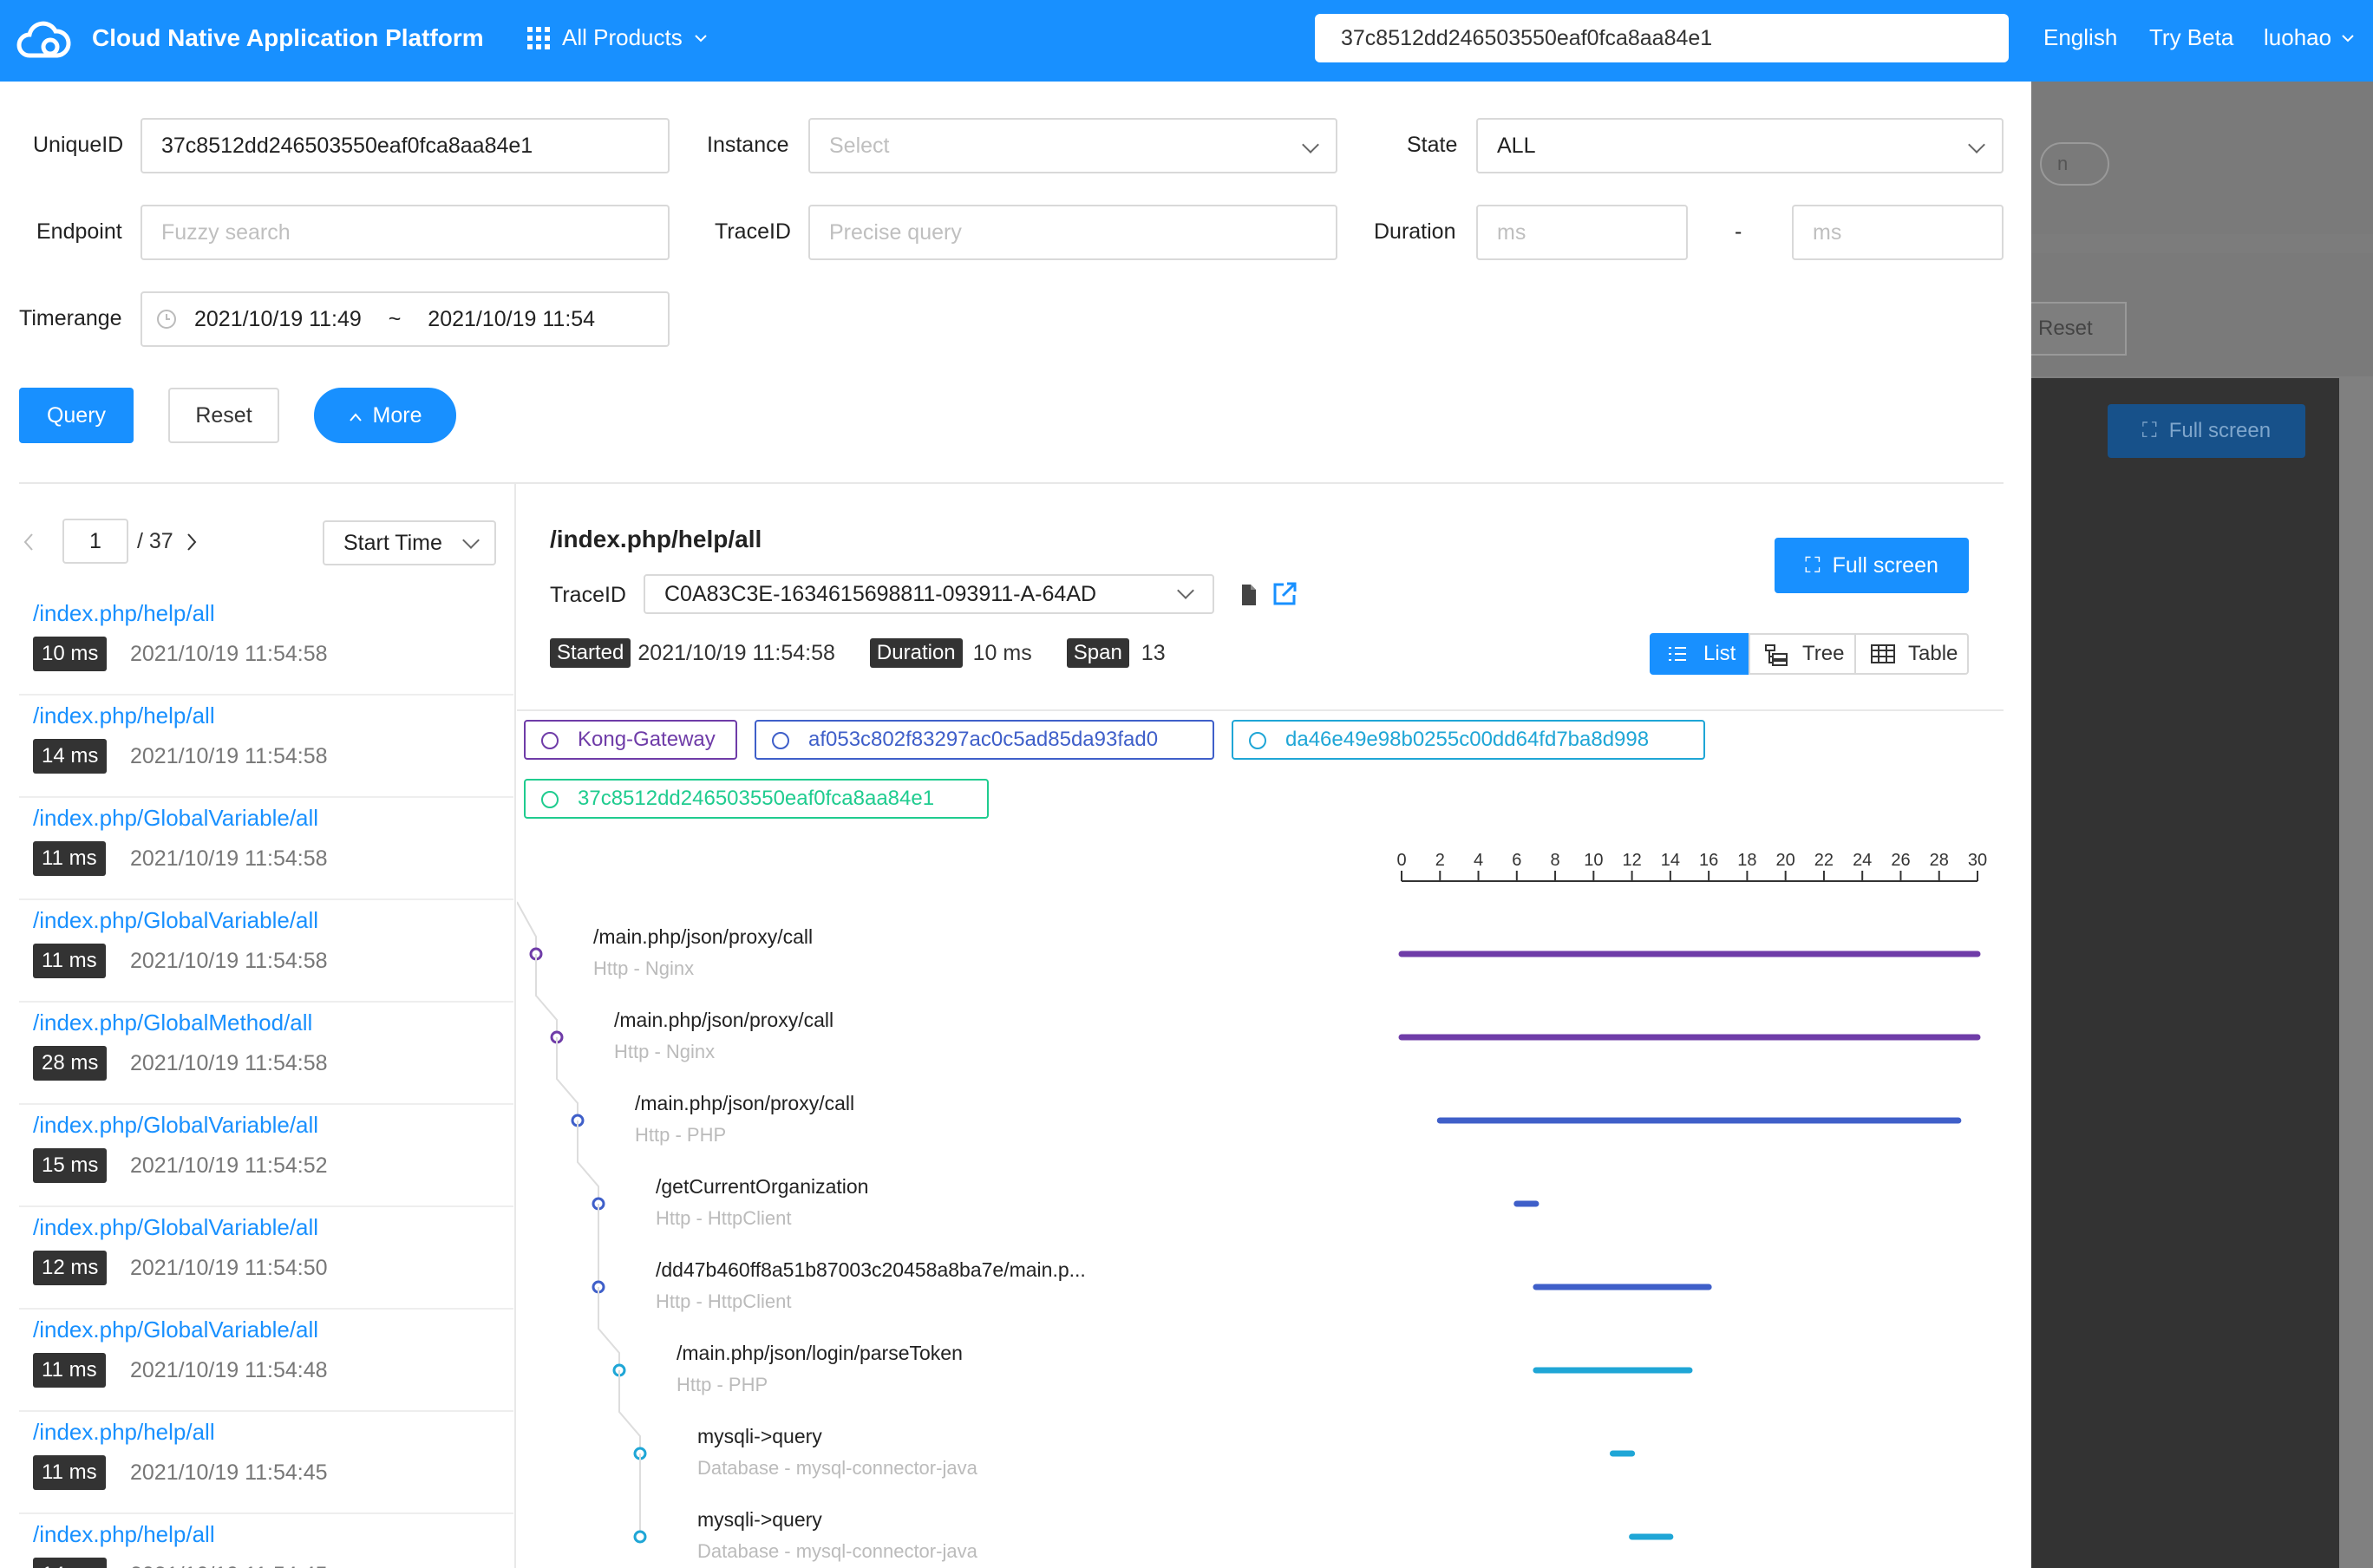  Describe the element at coordinates (515, 1026) in the screenshot. I see `panel-divider` at that location.